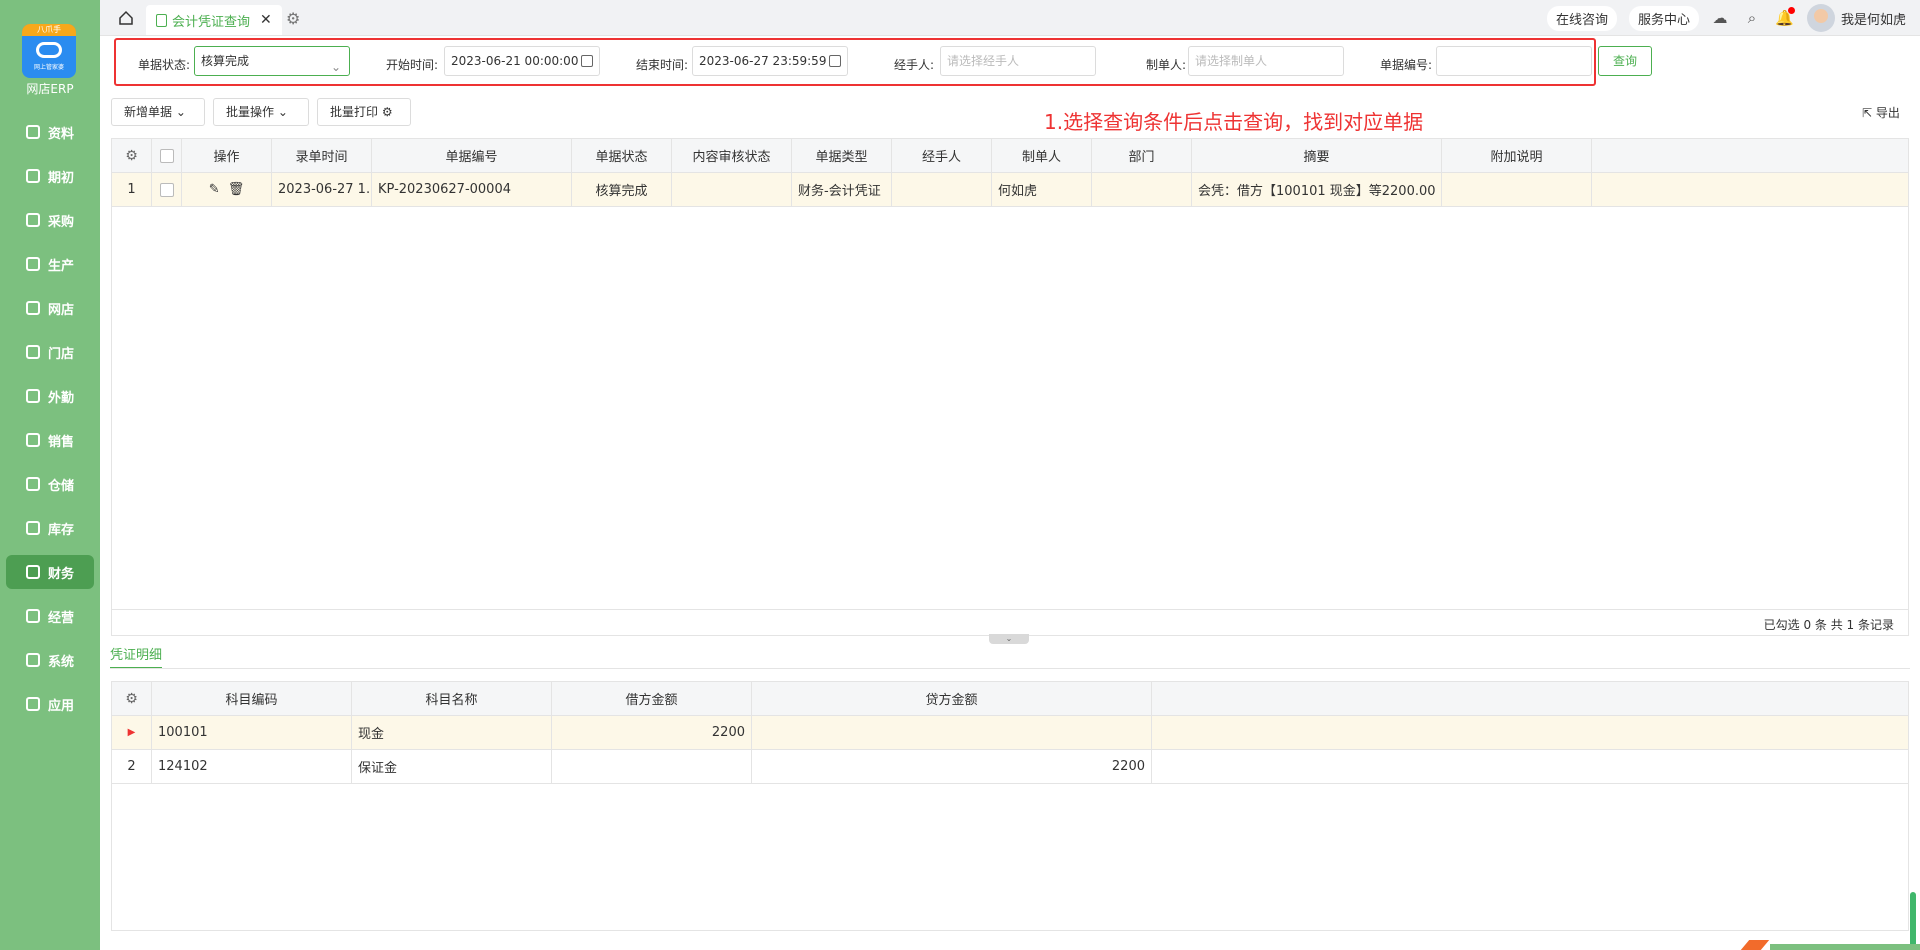 This screenshot has width=1920, height=950. I want to click on sidebar-item-label: 外勤, so click(61, 398).